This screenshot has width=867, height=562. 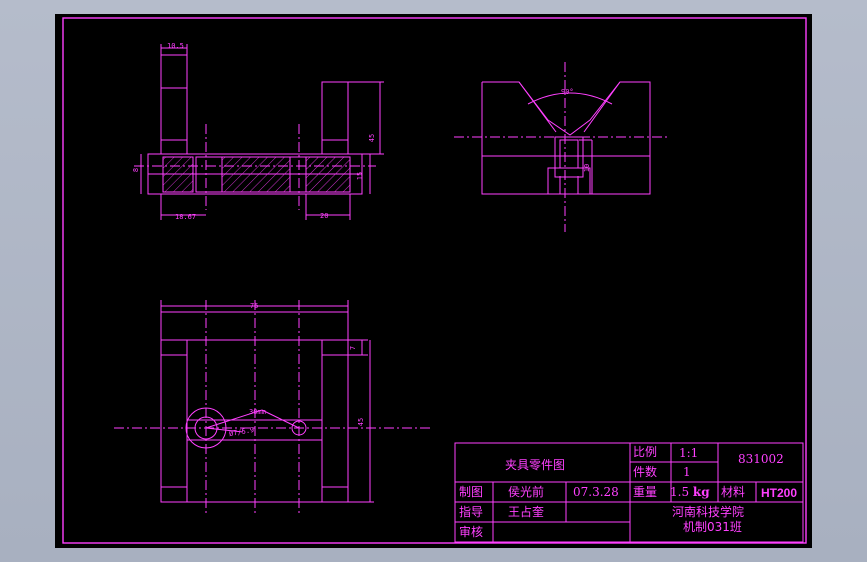 I want to click on dim-vee-angle: 90°, so click(x=567, y=92).